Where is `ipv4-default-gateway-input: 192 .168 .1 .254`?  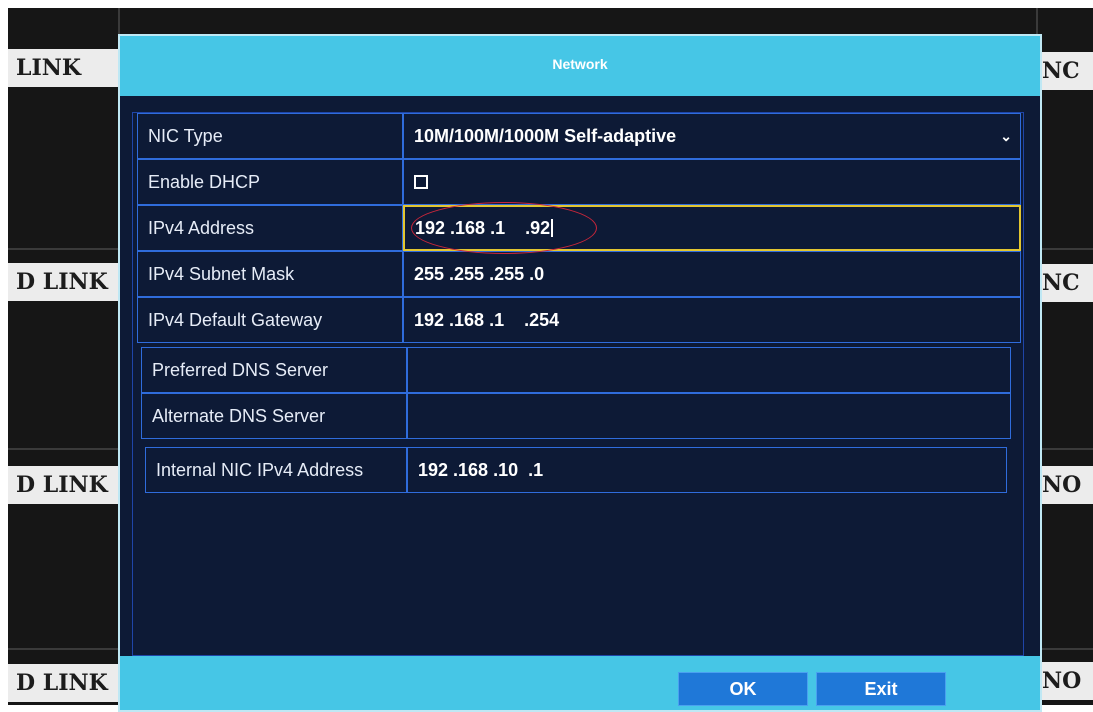 ipv4-default-gateway-input: 192 .168 .1 .254 is located at coordinates (712, 320).